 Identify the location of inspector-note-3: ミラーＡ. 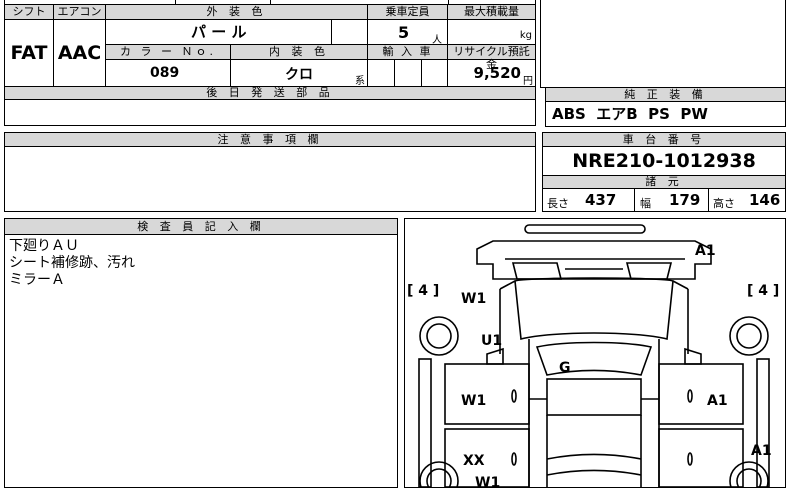
(37, 280).